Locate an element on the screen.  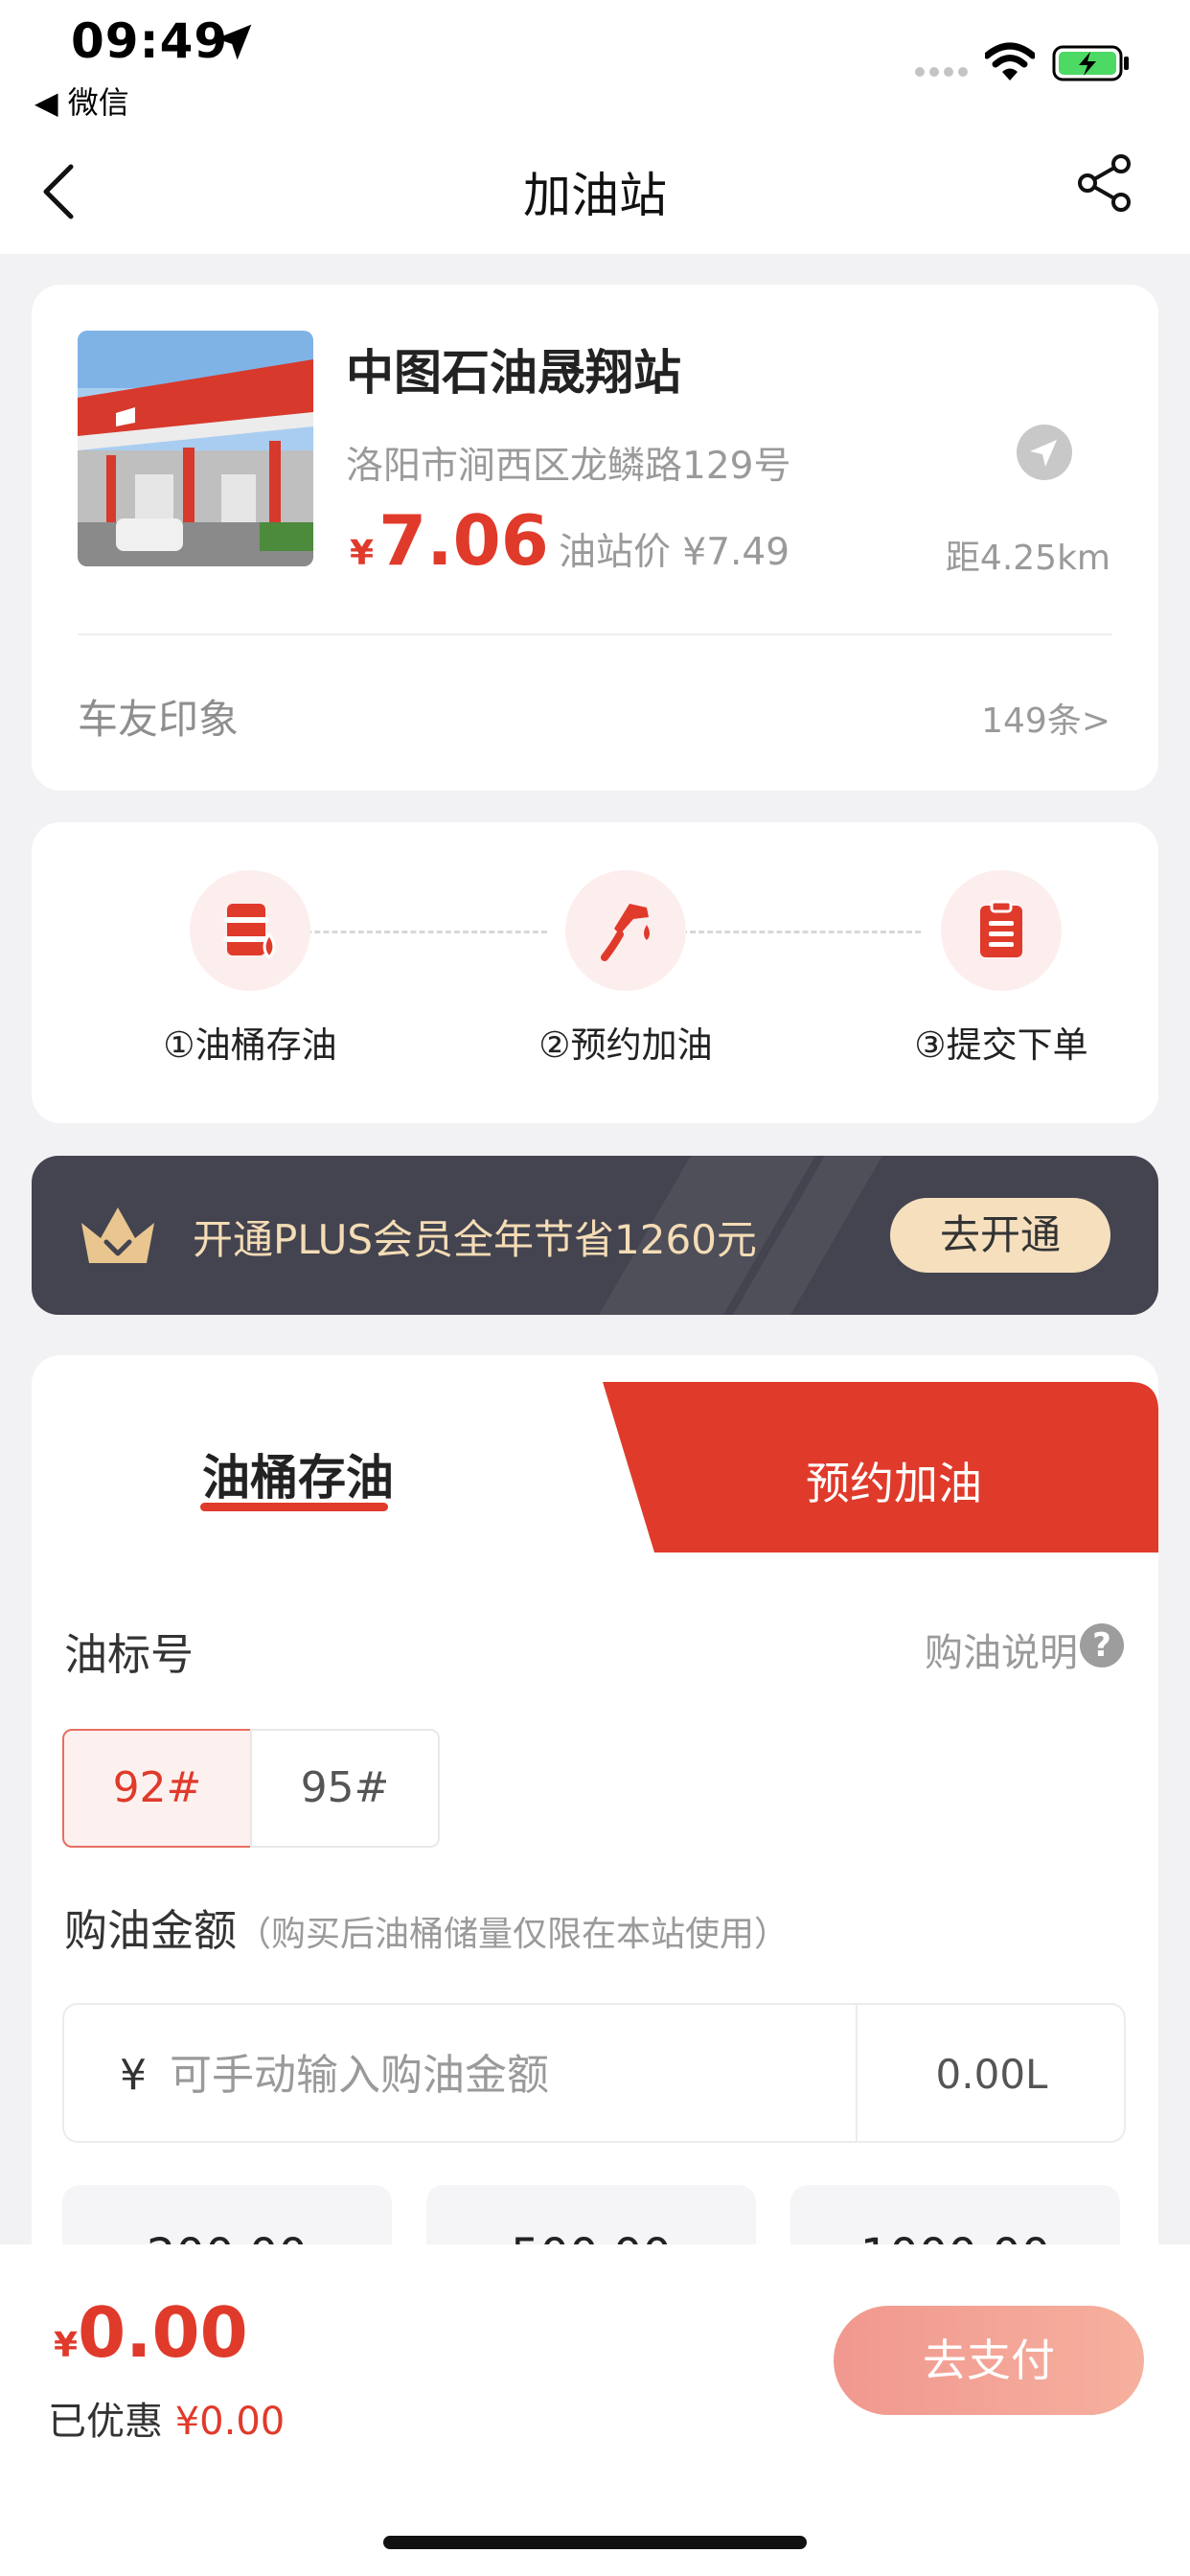
discount-summary: 已优惠 ¥0.00 is located at coordinates (167, 2422).